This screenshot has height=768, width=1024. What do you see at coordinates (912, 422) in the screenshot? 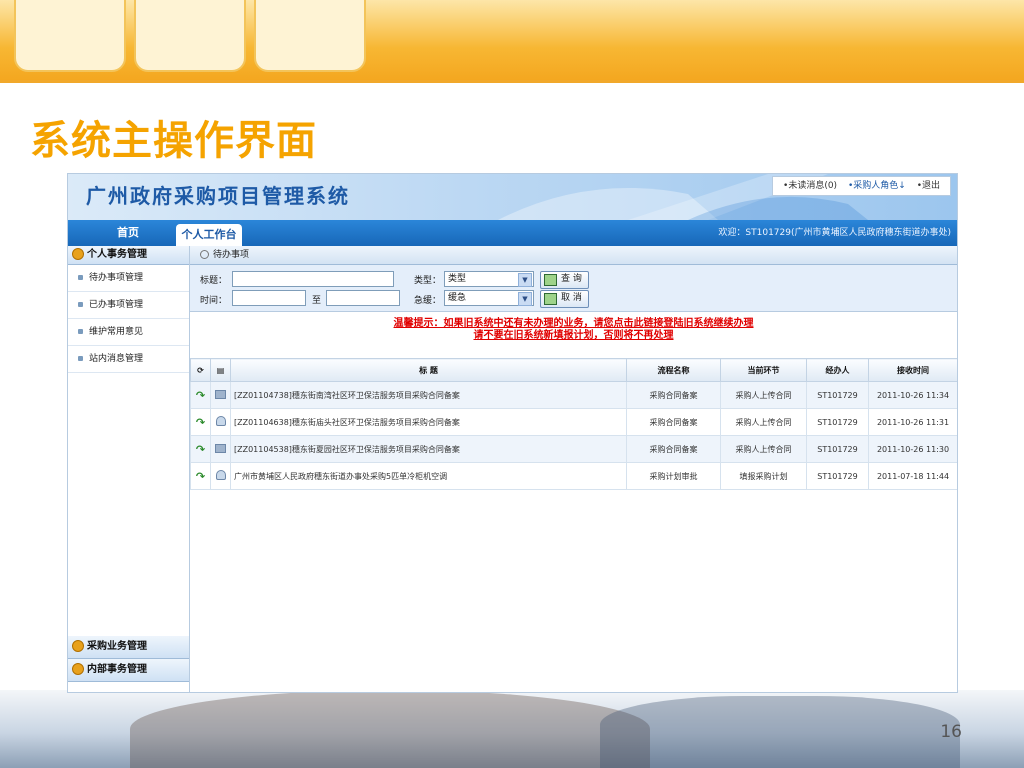
I see `row-time: 2011-10-26 11:31` at bounding box center [912, 422].